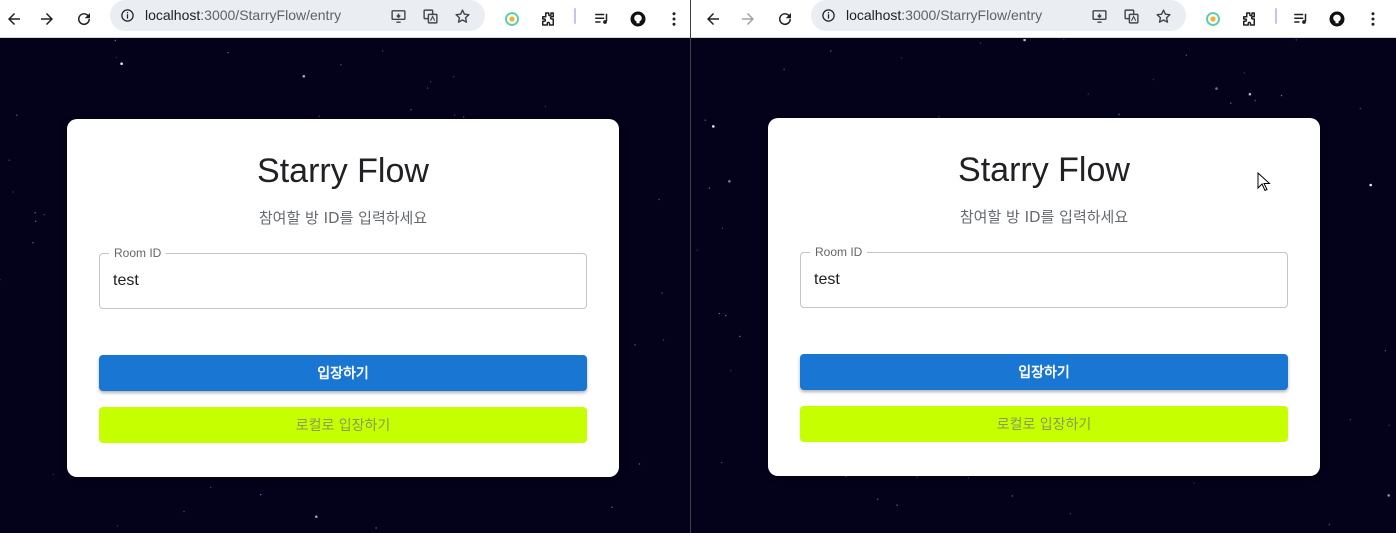 The height and width of the screenshot is (533, 1396). Describe the element at coordinates (575, 16) in the screenshot. I see `toolbar-separator` at that location.